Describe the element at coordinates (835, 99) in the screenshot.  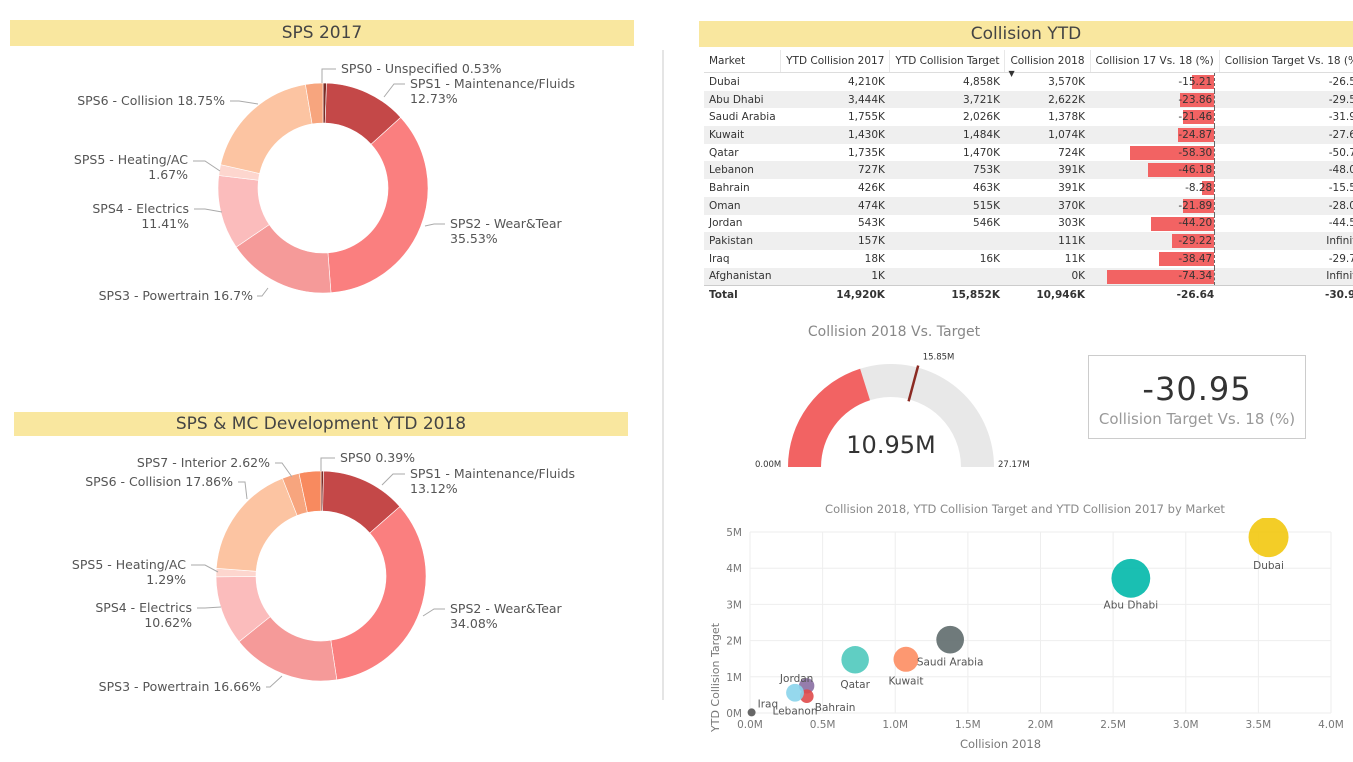
I see `table-cell: 3,444K` at that location.